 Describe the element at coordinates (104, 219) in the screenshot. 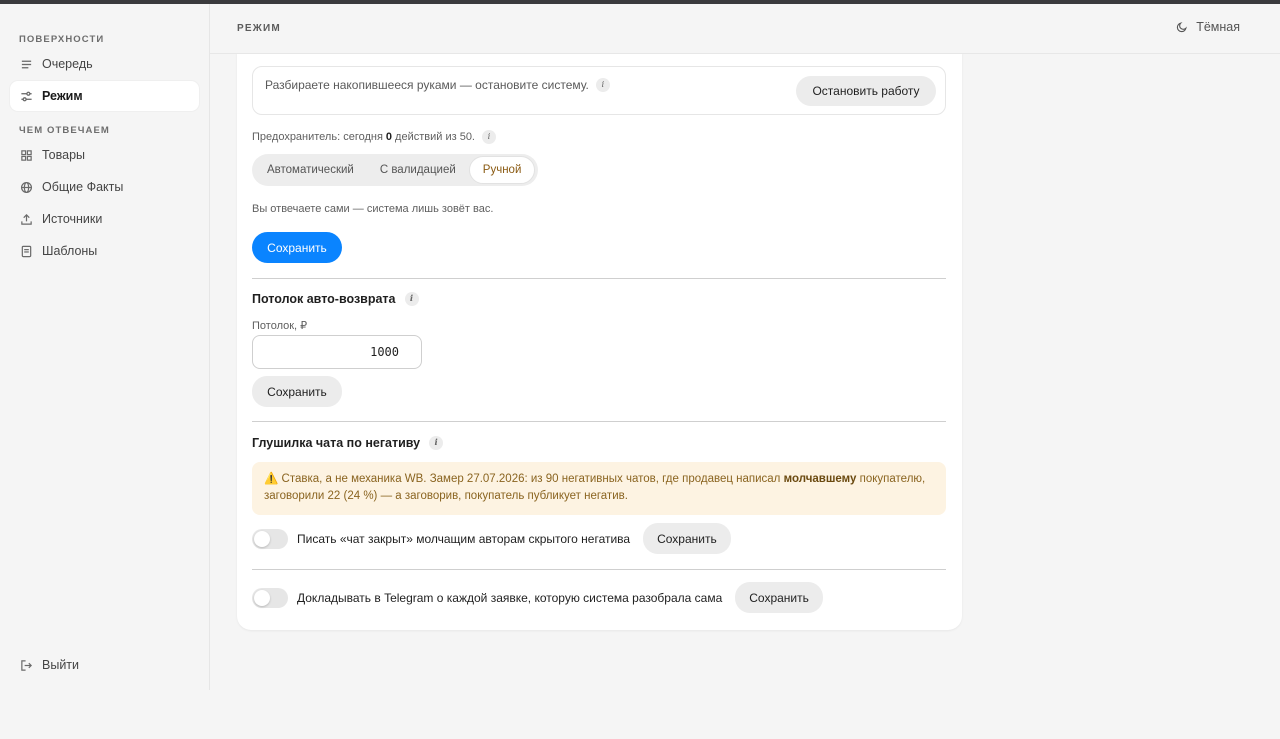

I see `sidebar-item-sources: Источники` at that location.